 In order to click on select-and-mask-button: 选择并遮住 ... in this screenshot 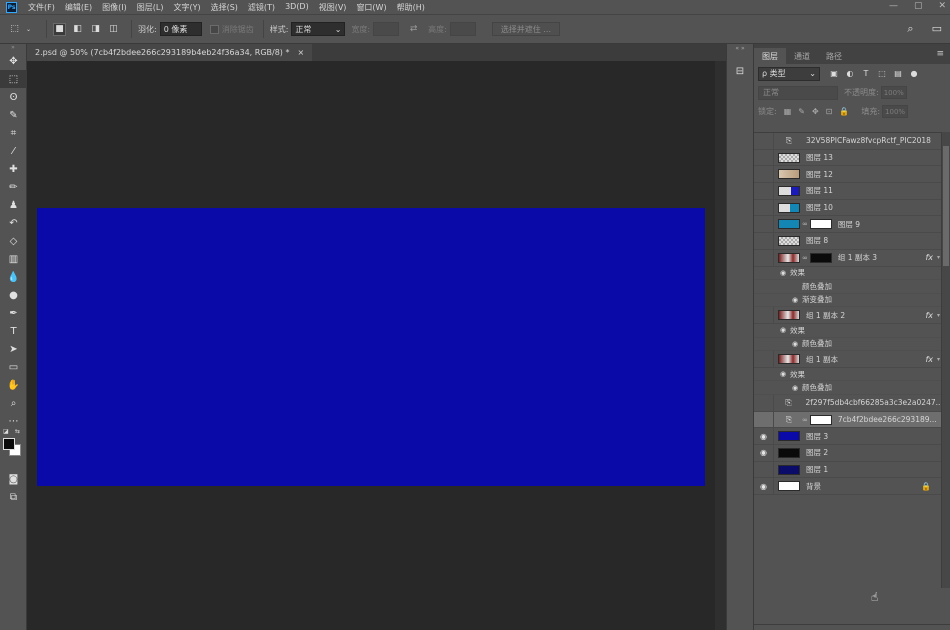, I will do `click(525, 29)`.